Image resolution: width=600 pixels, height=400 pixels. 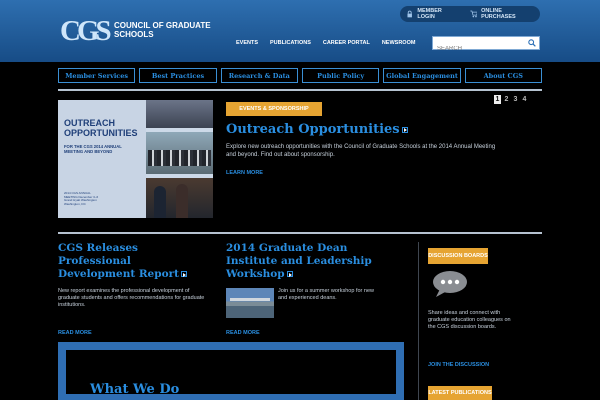 What do you see at coordinates (497, 99) in the screenshot?
I see `pager-1: 1` at bounding box center [497, 99].